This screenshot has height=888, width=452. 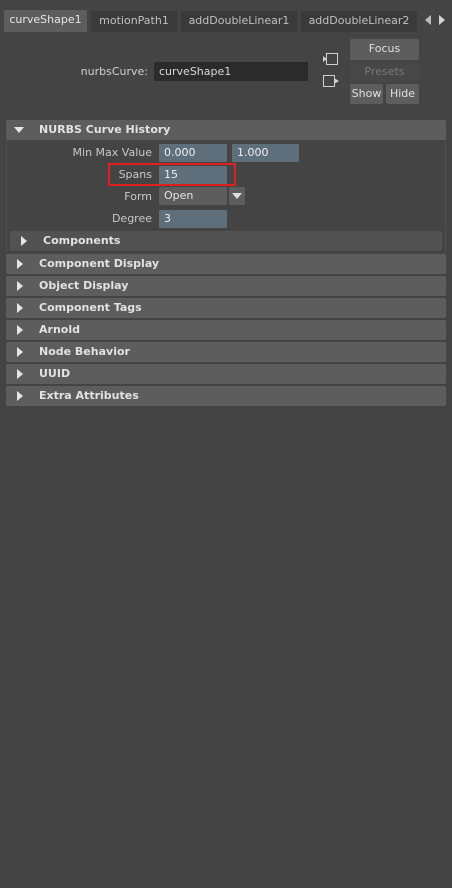 What do you see at coordinates (55, 373) in the screenshot?
I see `section-label: UUID` at bounding box center [55, 373].